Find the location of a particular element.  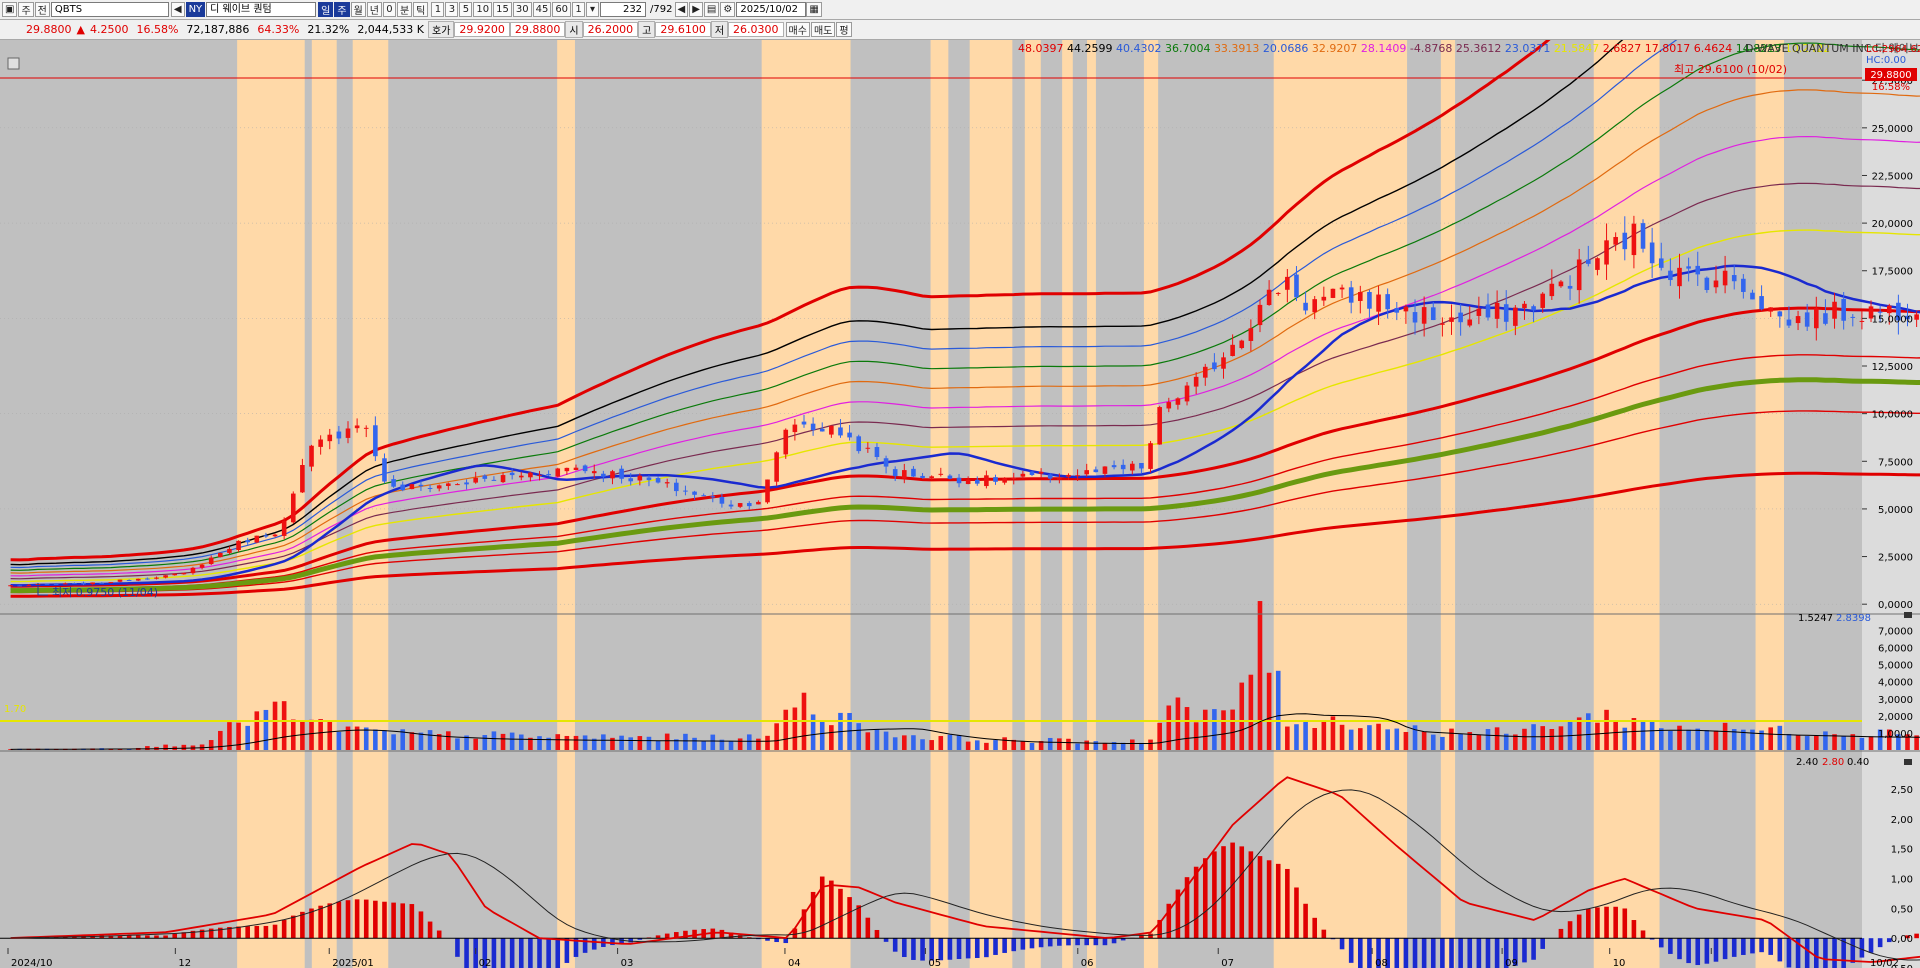

interval-button: 5 is located at coordinates (466, 9).